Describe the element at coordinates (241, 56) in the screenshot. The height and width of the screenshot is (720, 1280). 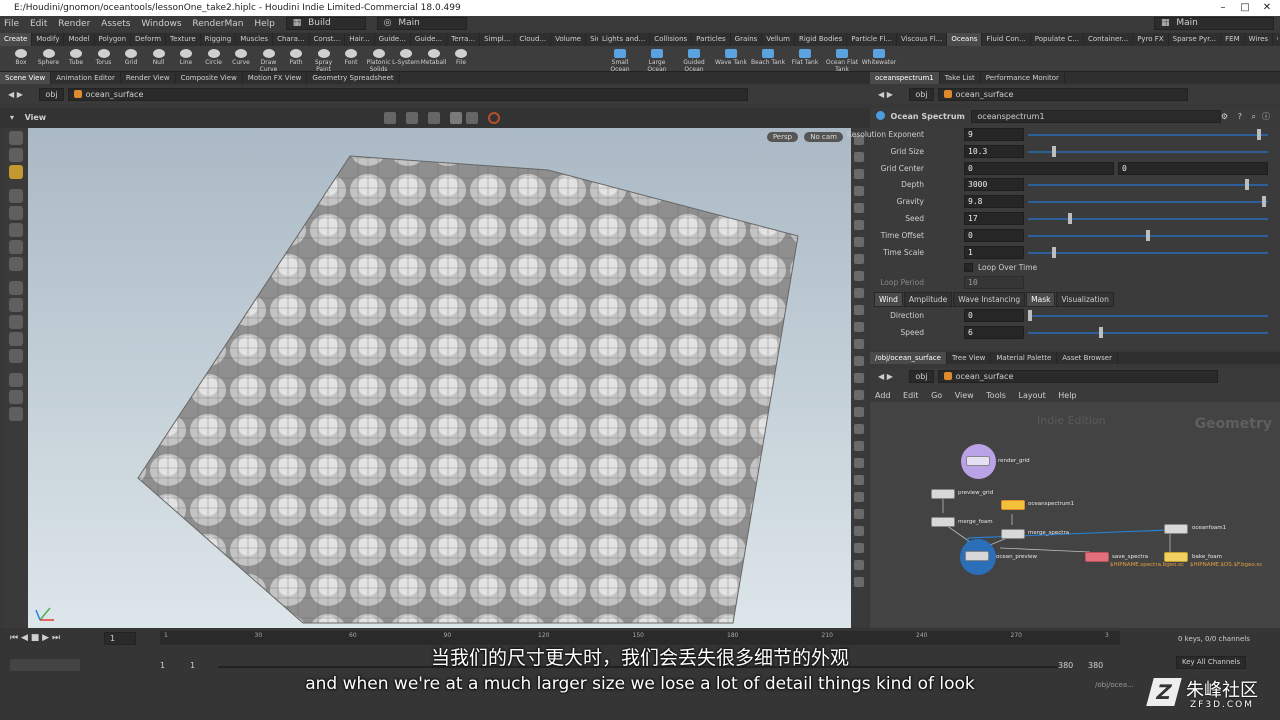
I see `shelf-tool-curve: Curve` at that location.